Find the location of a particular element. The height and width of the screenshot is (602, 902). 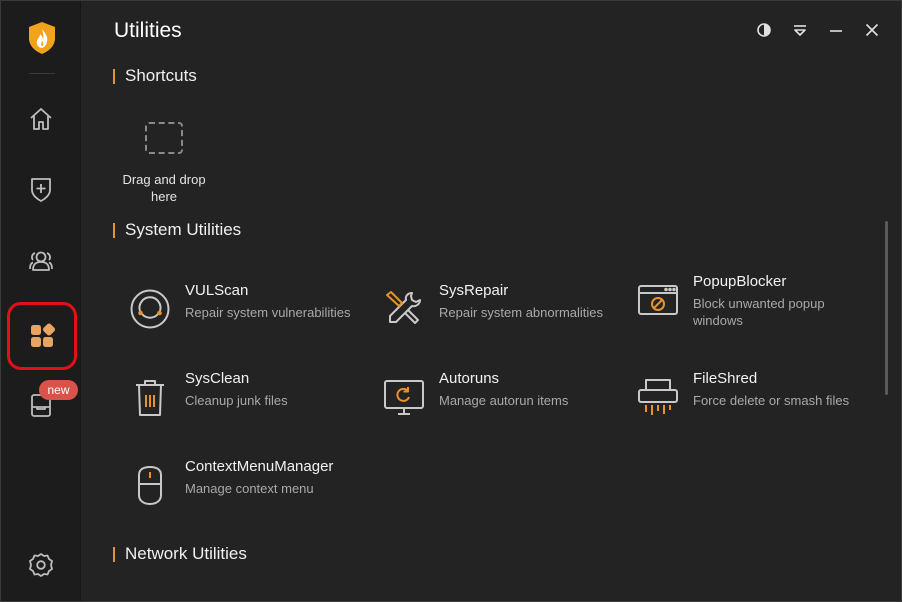

tool-sysrepair: SysRepair Repair system abnormalities is located at coordinates (502, 309).